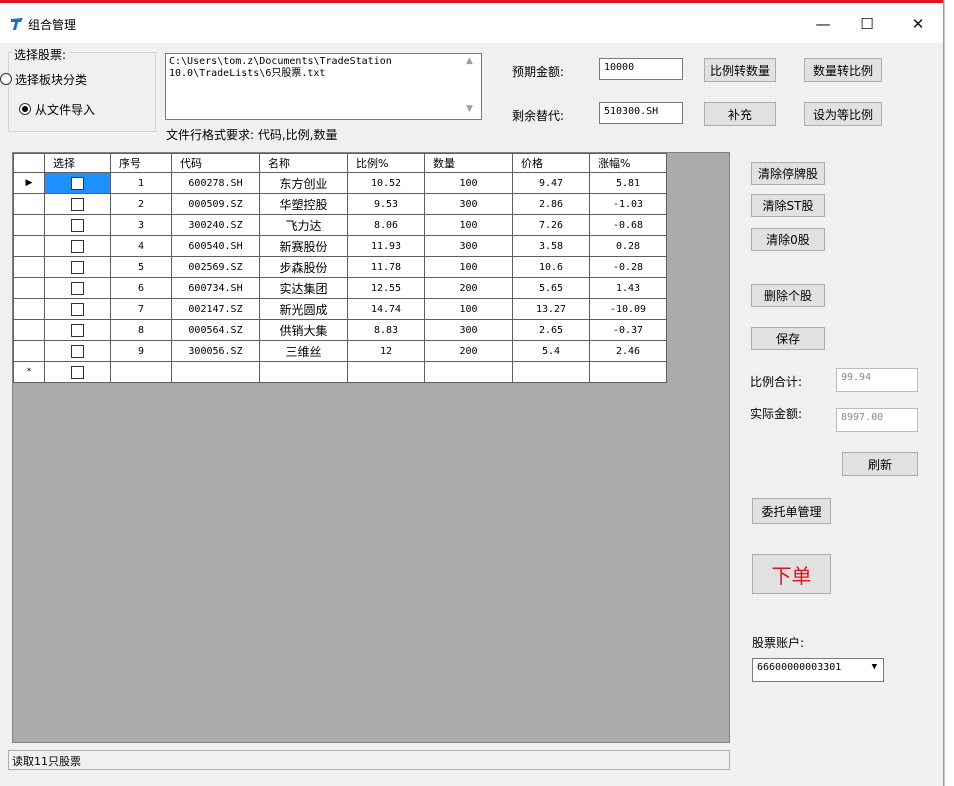 The height and width of the screenshot is (786, 954). I want to click on code-cell: 002569.SZ, so click(215, 267).